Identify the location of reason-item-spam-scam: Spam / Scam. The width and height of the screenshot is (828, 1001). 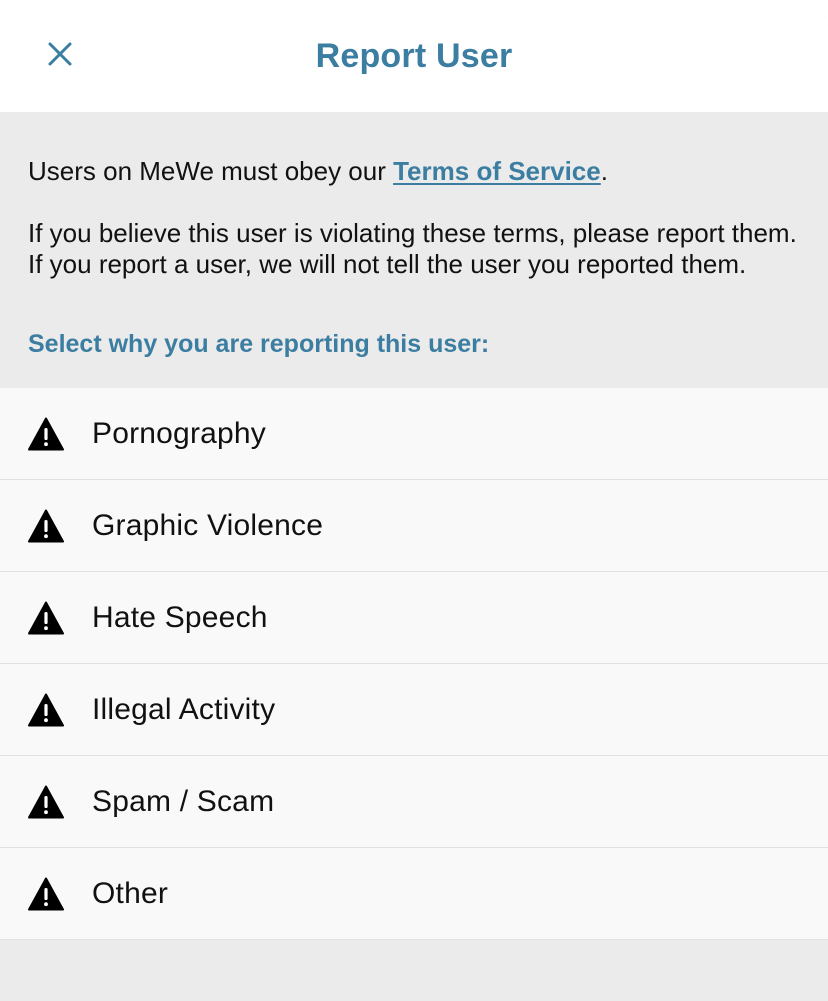
(414, 802).